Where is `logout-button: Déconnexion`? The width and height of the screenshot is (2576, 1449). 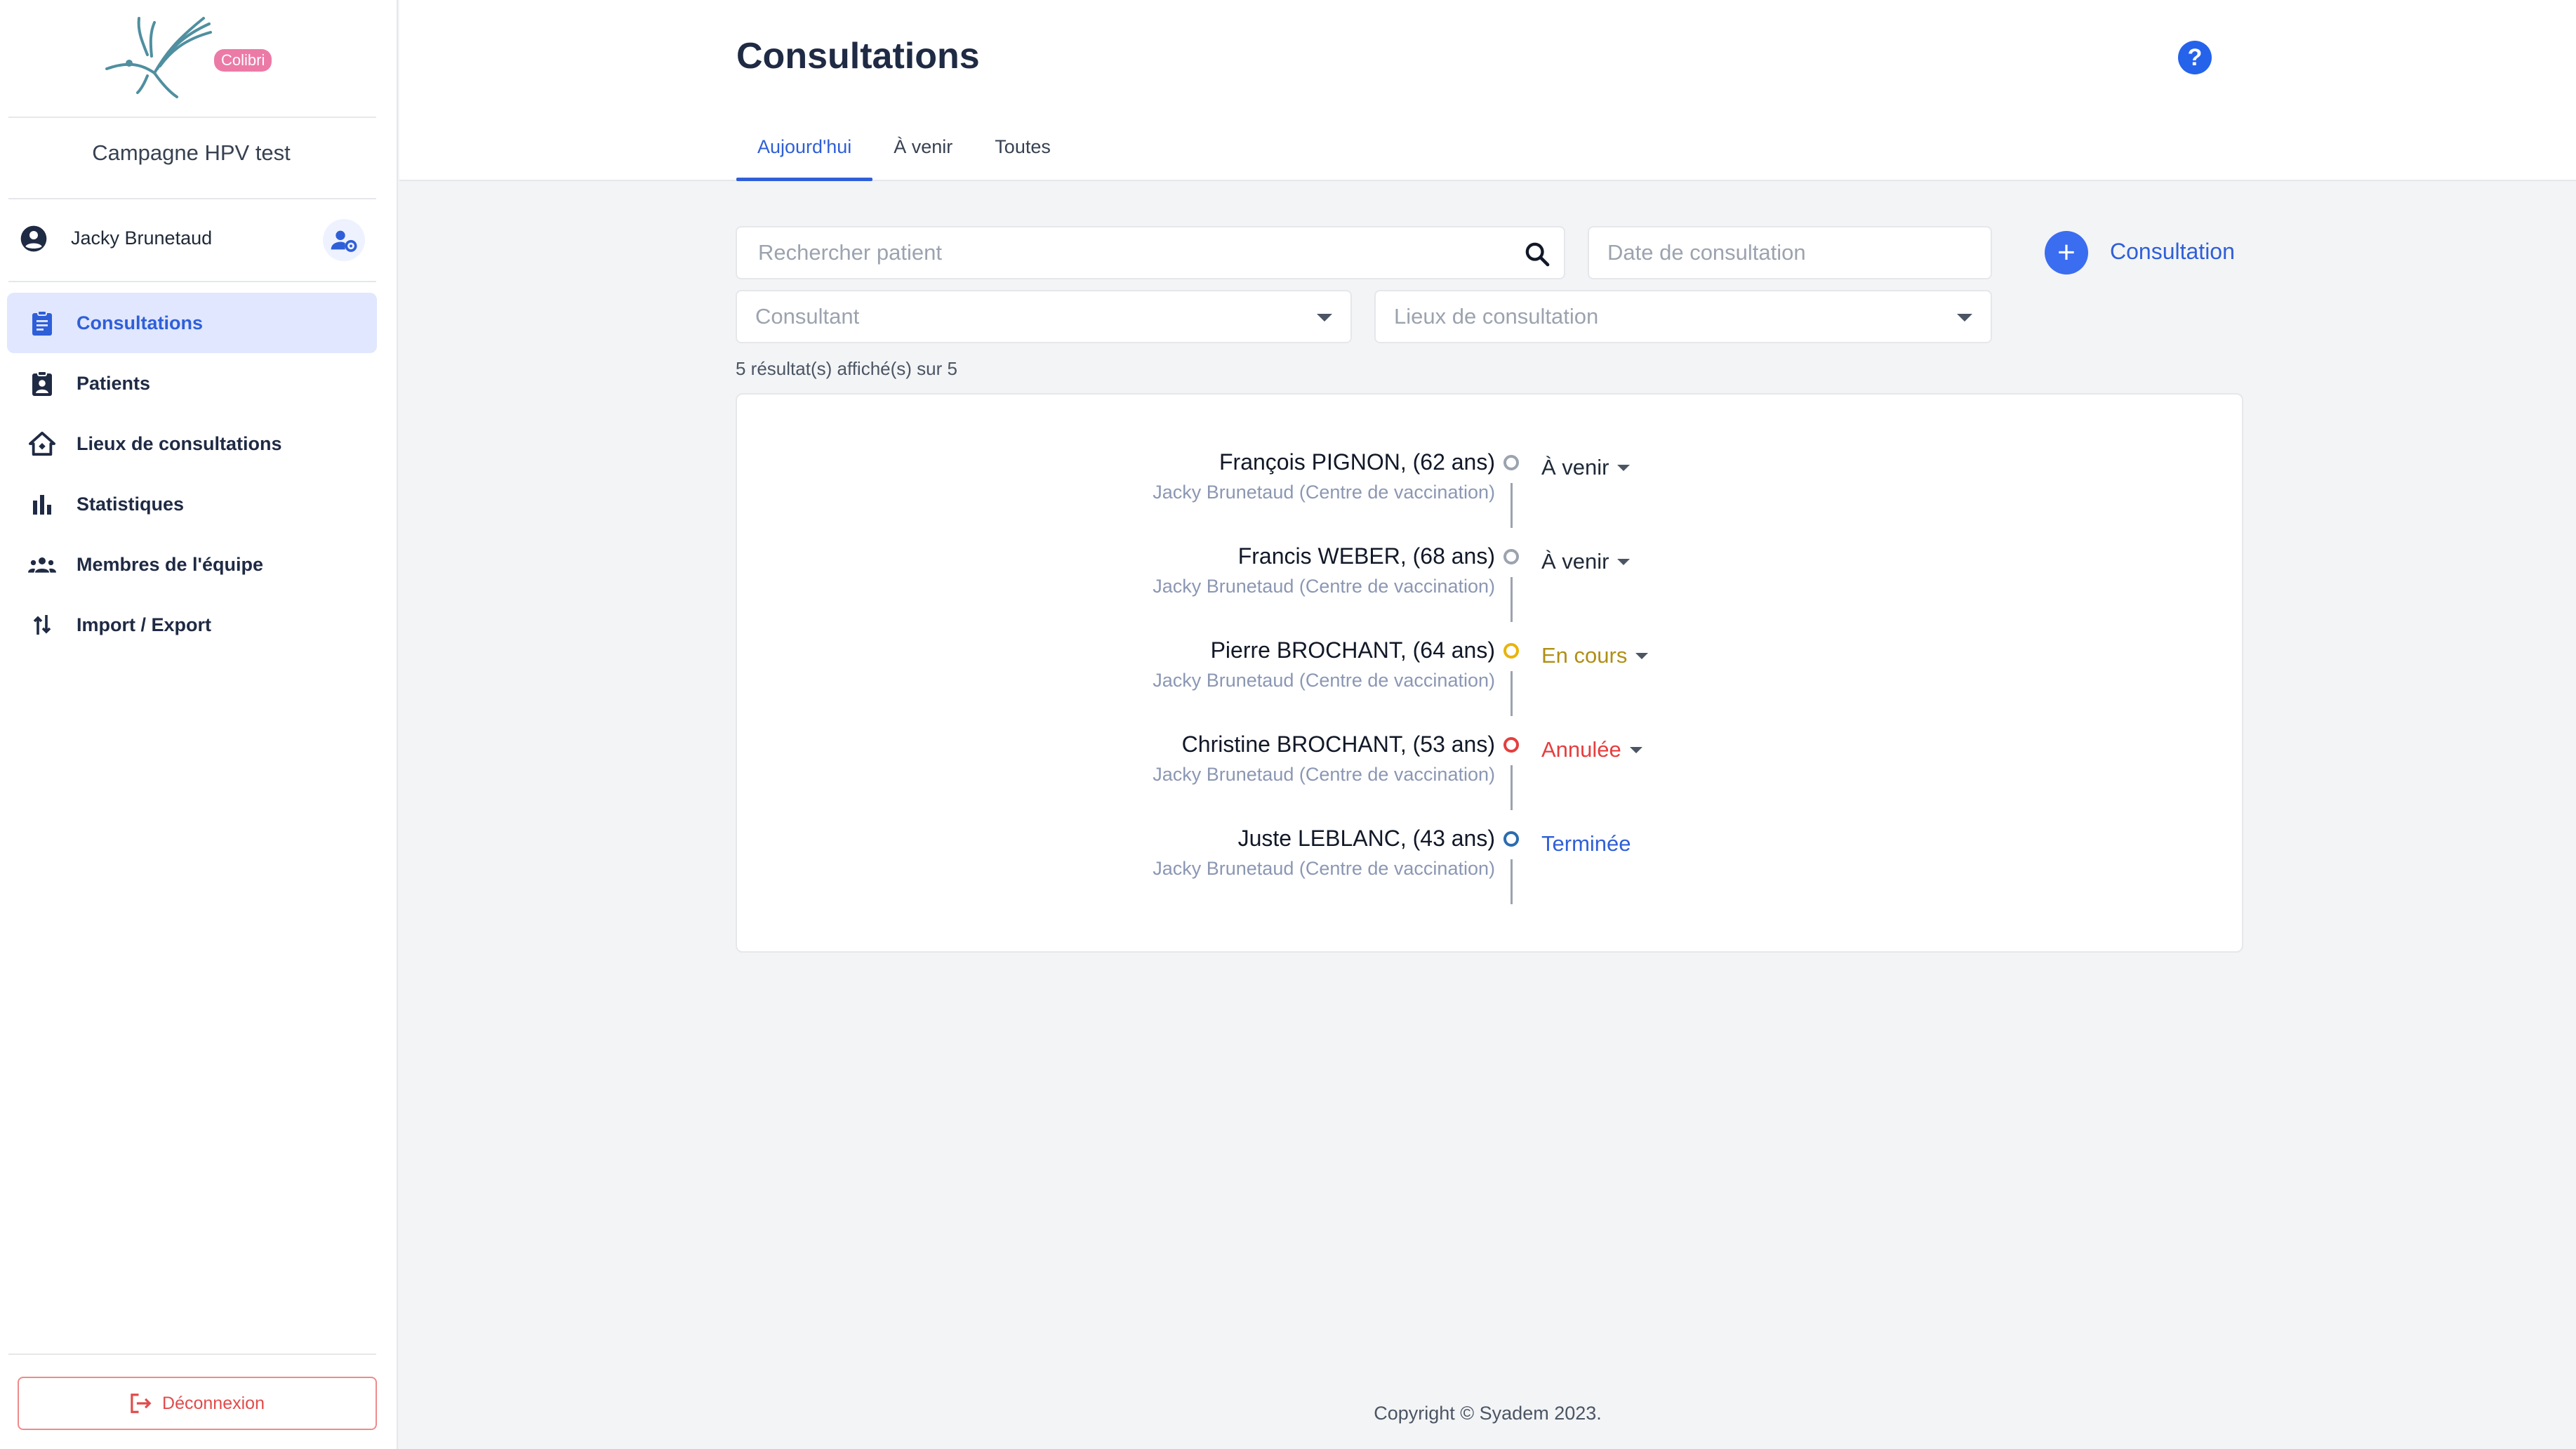 logout-button: Déconnexion is located at coordinates (198, 1403).